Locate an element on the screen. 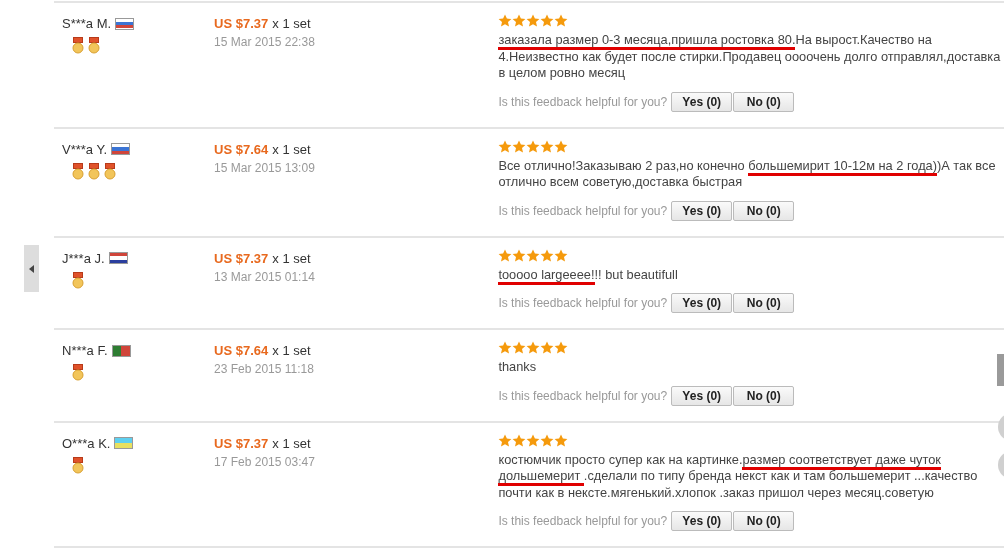  buyer-name: V***a Y. is located at coordinates (85, 149).